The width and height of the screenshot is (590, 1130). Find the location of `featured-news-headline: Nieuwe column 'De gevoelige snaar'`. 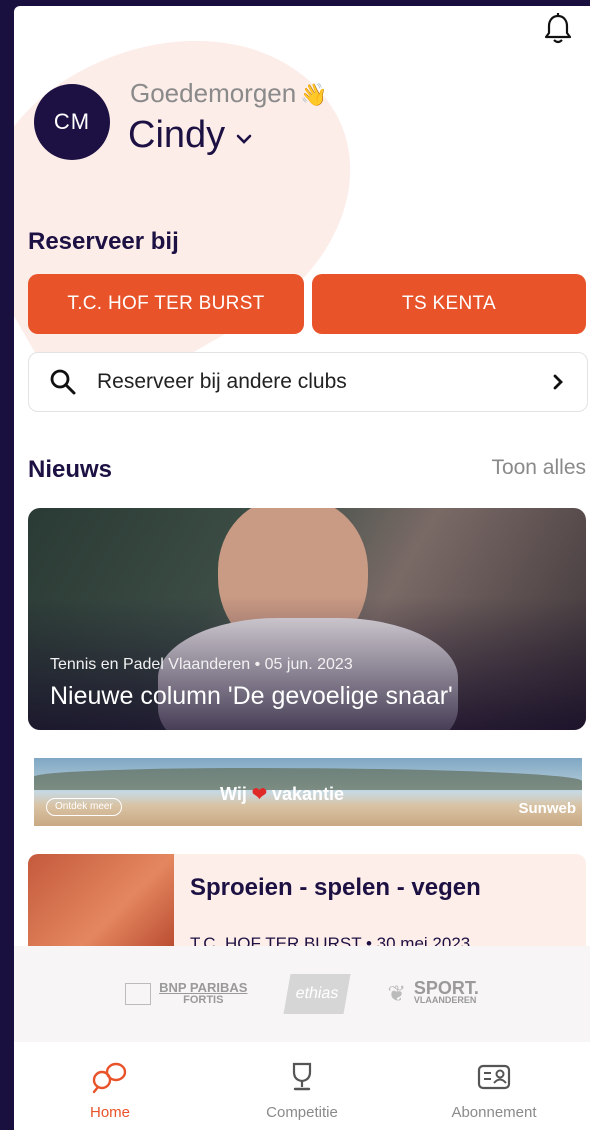

featured-news-headline: Nieuwe column 'De gevoelige snaar' is located at coordinates (251, 696).